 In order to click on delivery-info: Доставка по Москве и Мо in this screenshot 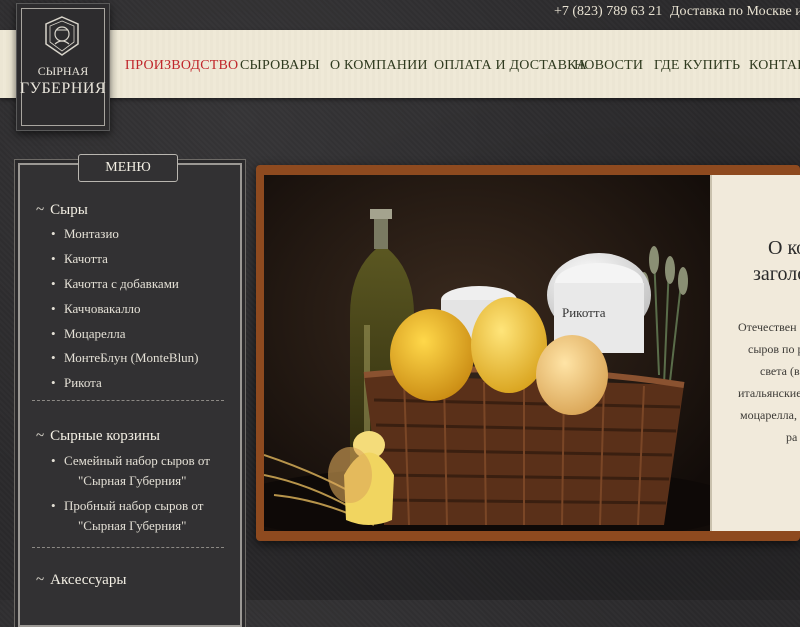, I will do `click(735, 11)`.